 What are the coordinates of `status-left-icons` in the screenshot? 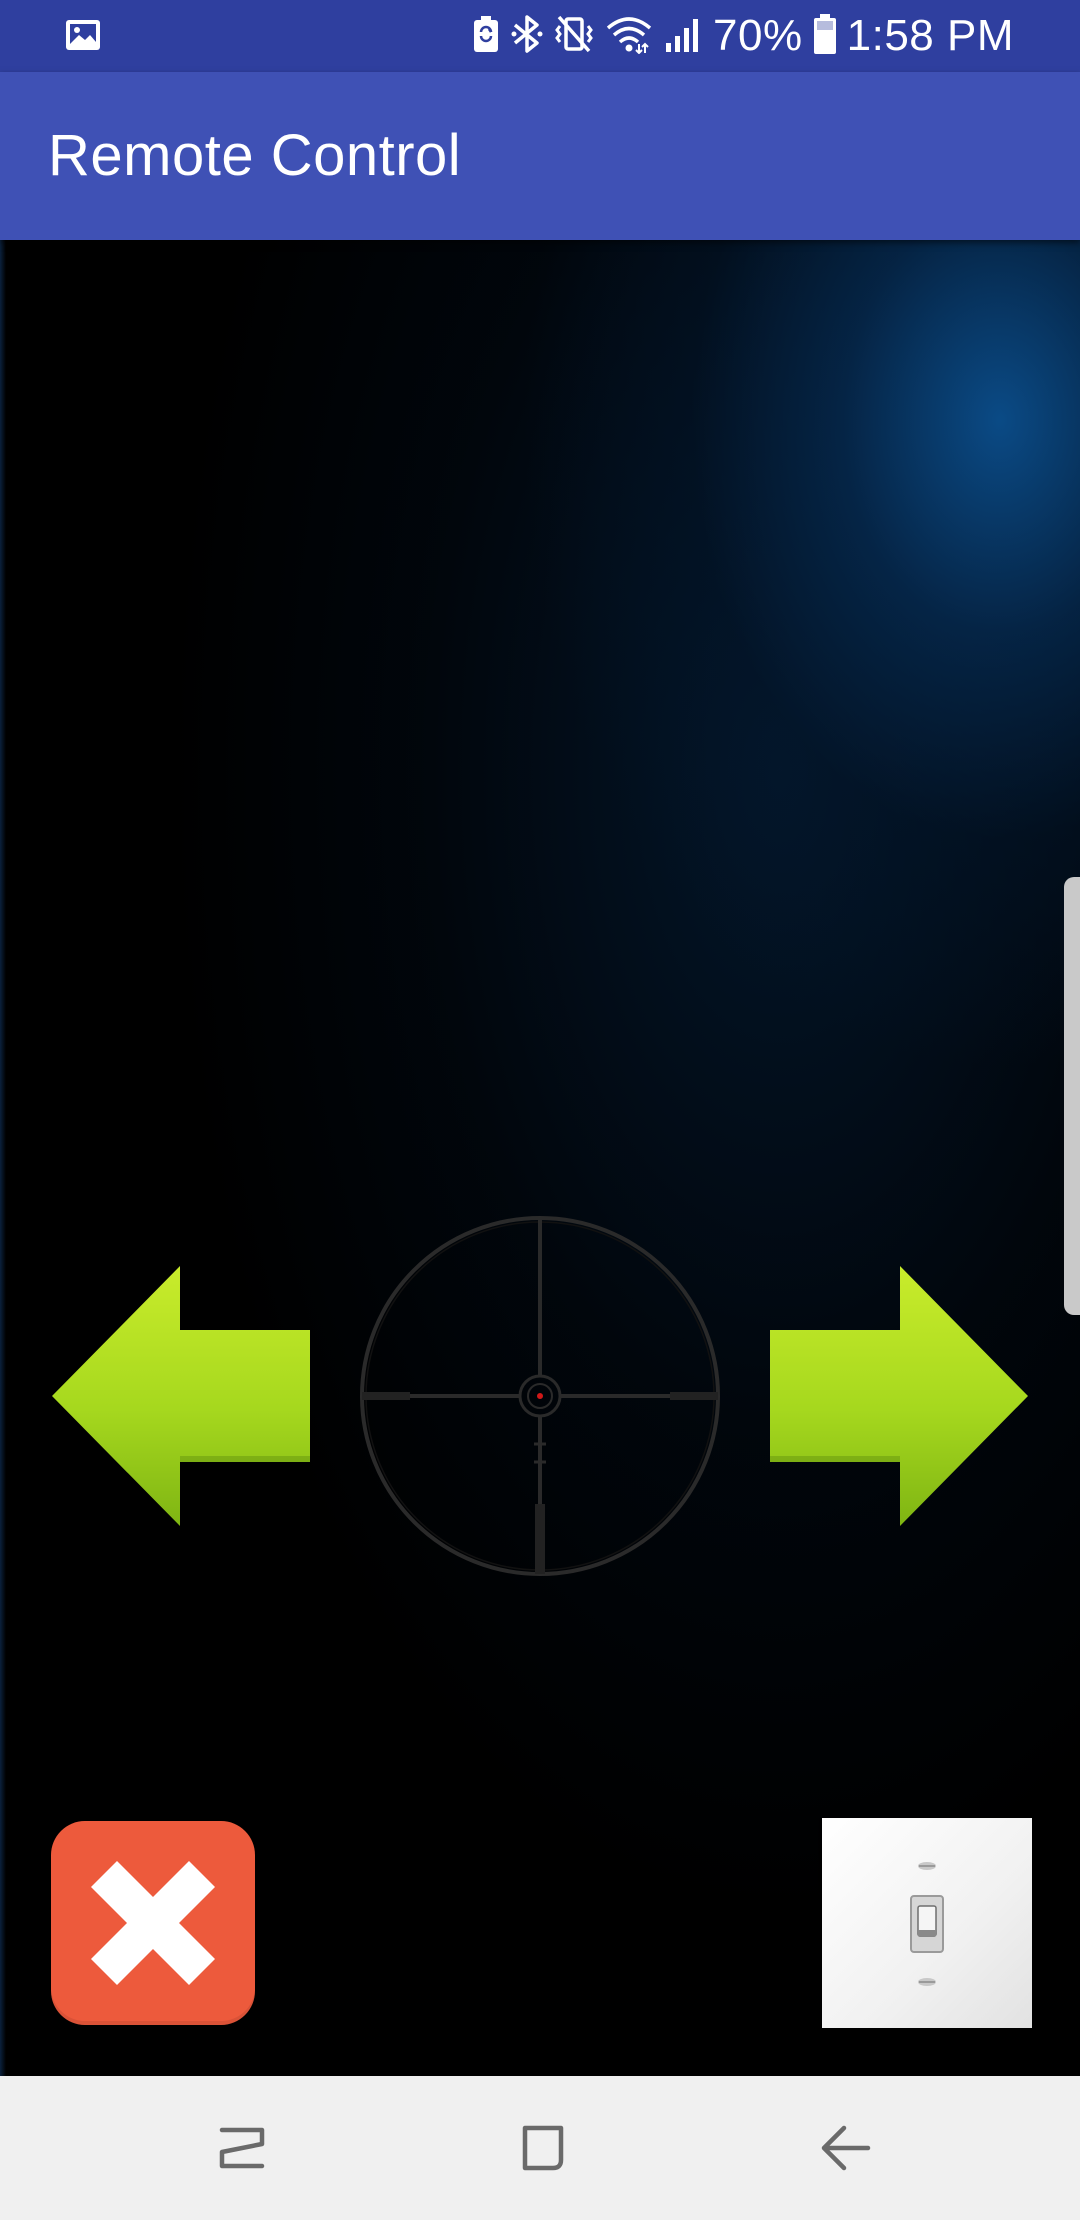 It's located at (83, 37).